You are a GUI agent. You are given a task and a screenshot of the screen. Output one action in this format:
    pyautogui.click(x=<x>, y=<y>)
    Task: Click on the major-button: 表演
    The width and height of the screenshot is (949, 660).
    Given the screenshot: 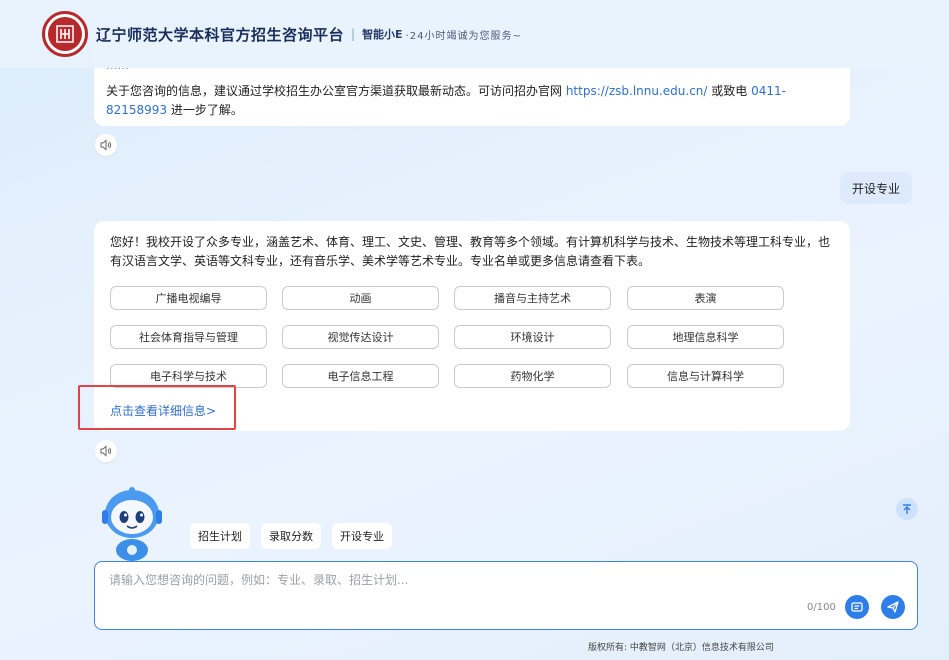 What is the action you would take?
    pyautogui.click(x=705, y=298)
    